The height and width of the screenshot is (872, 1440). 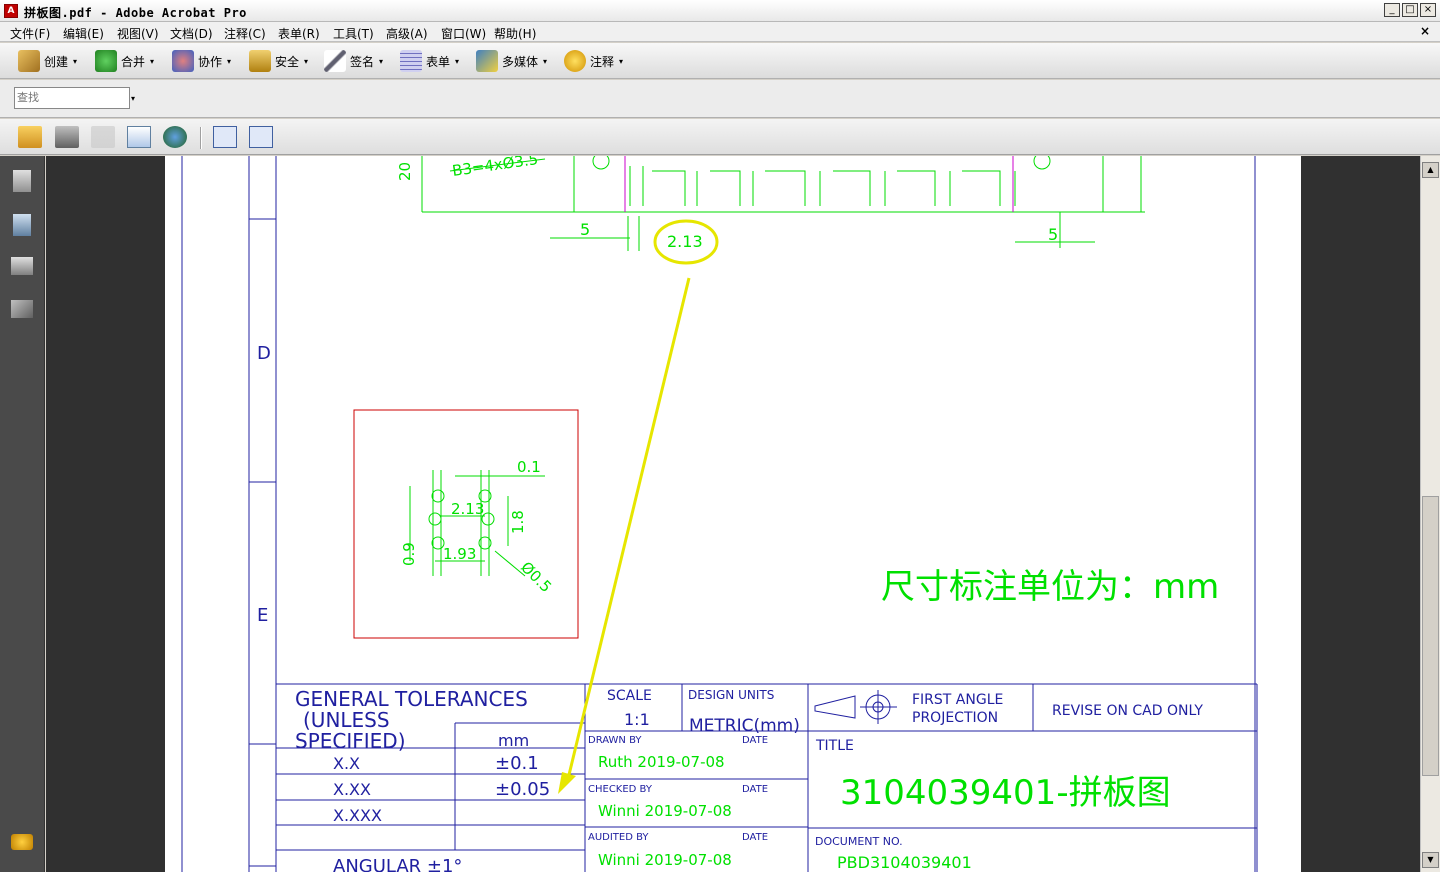 I want to click on detail-dim-0-9: 0.9, so click(x=409, y=554).